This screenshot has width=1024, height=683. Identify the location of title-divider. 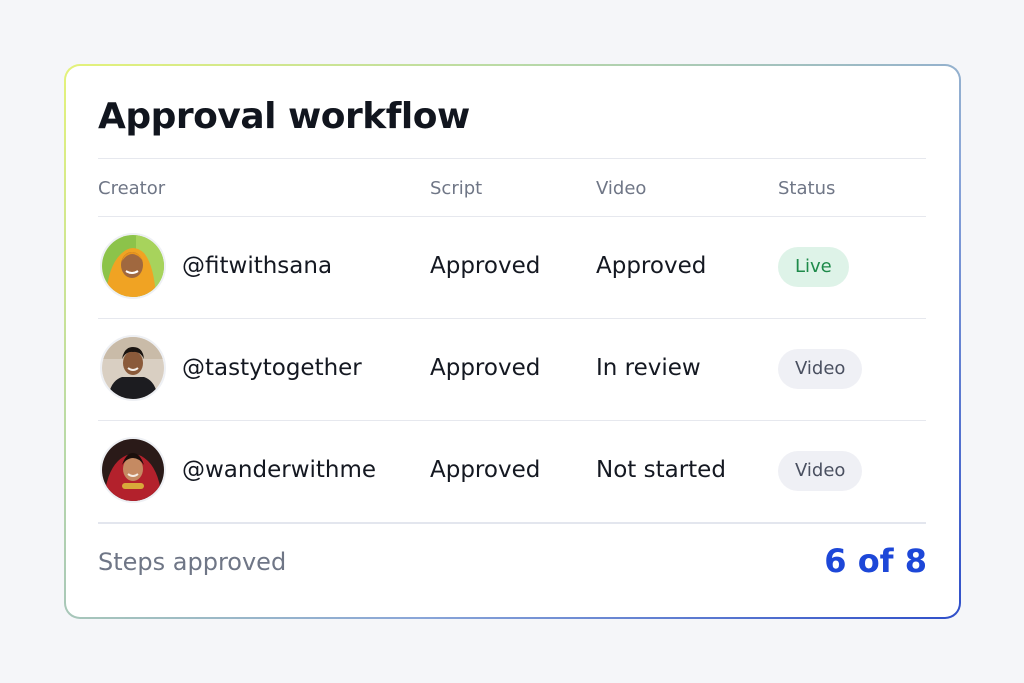
(512, 158).